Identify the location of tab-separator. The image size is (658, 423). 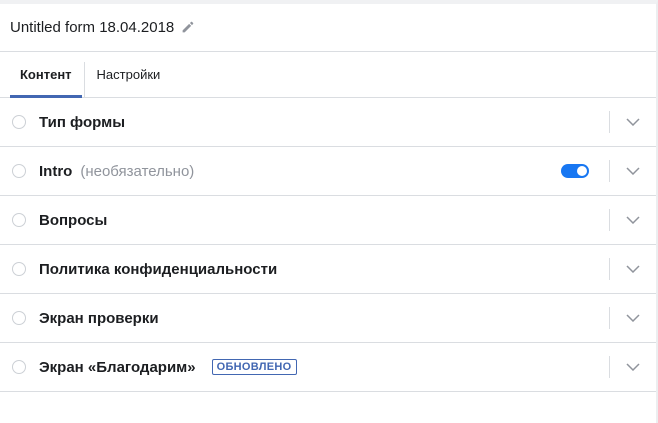
(84, 79).